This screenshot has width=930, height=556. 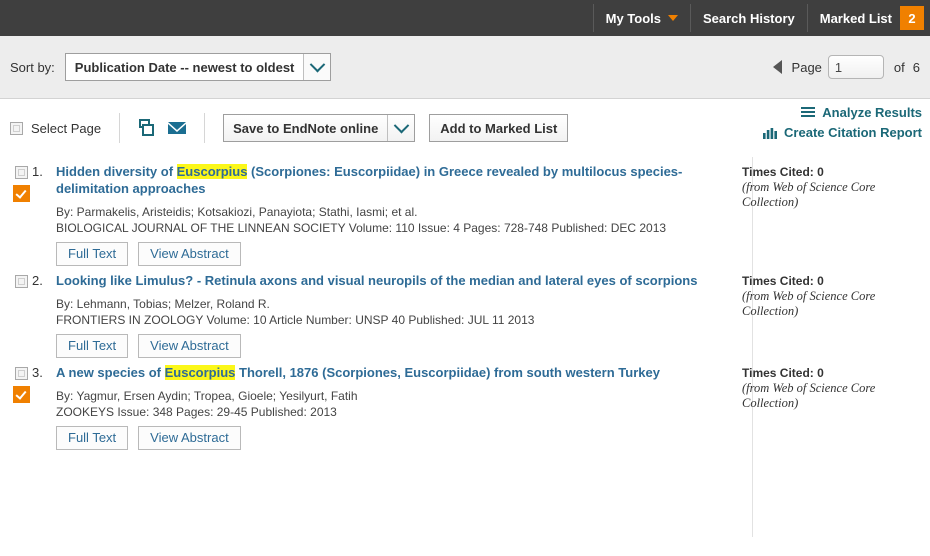 I want to click on select-page-control: Select Page, so click(x=55, y=128).